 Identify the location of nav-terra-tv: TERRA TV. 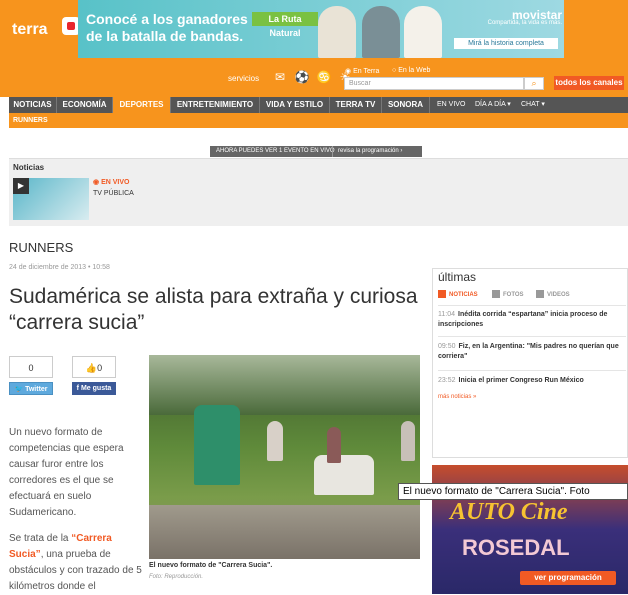
(356, 105).